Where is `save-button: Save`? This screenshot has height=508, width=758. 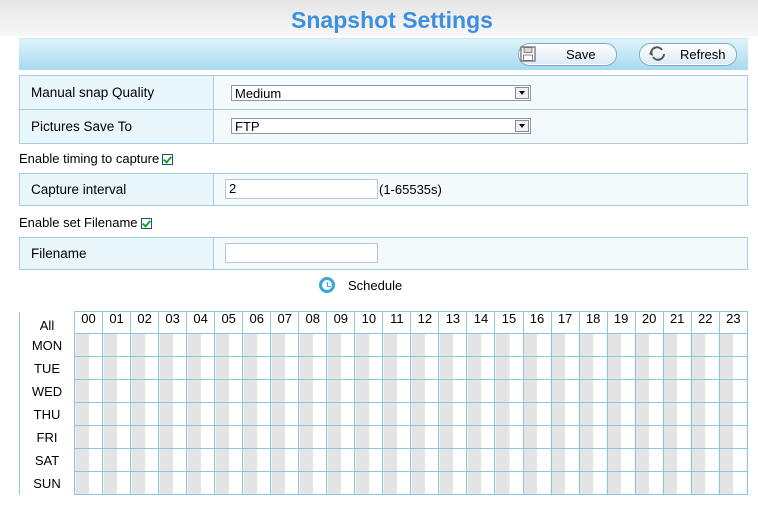 save-button: Save is located at coordinates (567, 54).